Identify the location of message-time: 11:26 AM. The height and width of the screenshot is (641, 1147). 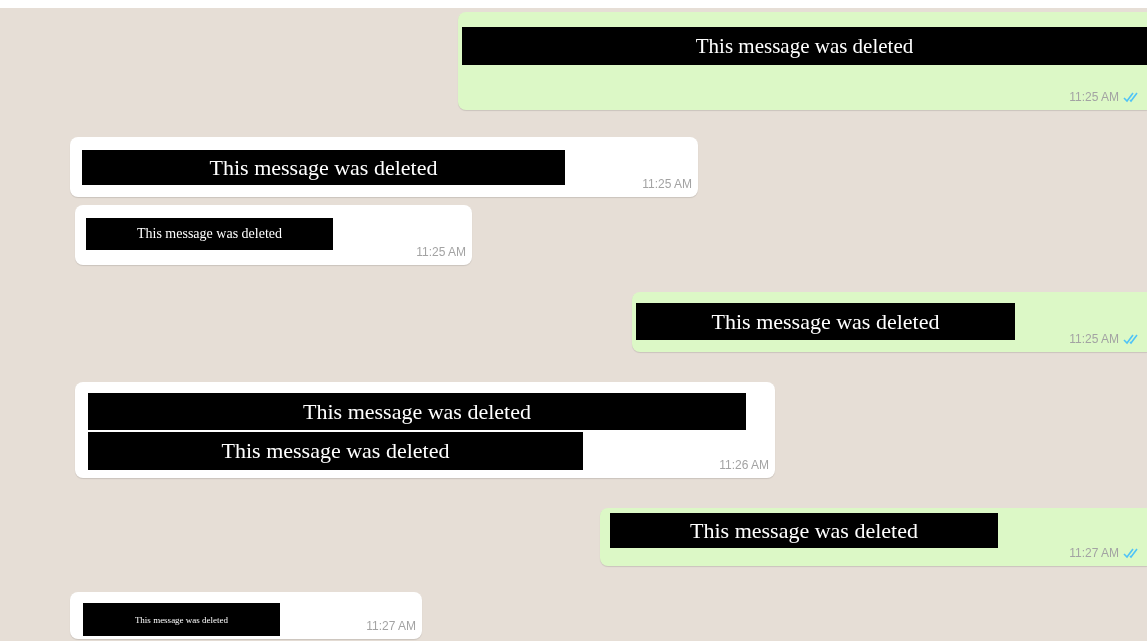
(744, 465).